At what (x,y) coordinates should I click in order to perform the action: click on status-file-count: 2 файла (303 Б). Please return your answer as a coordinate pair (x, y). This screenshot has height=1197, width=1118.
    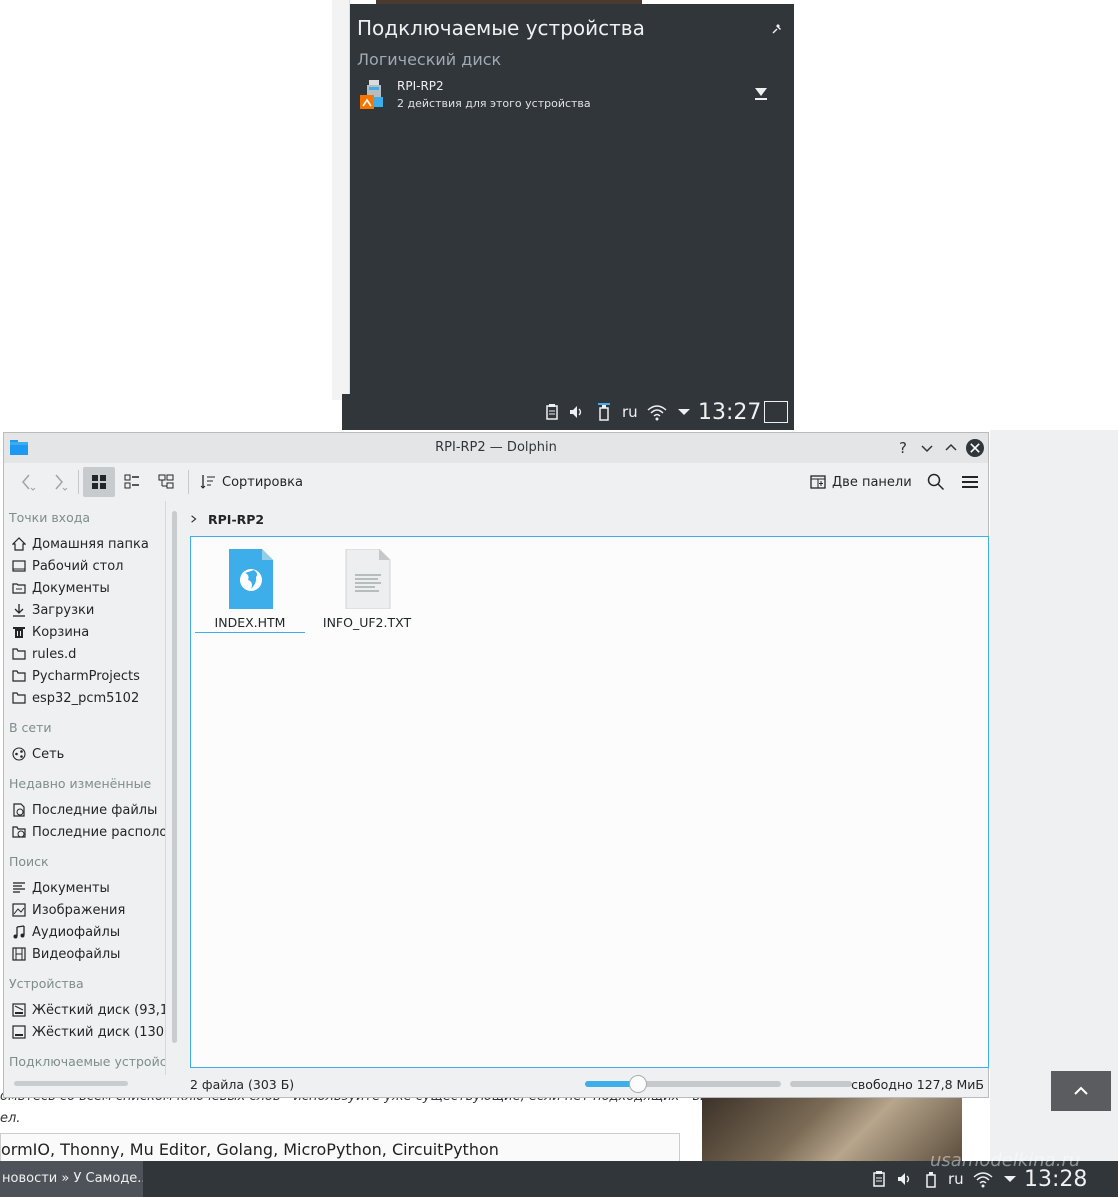
    Looking at the image, I should click on (242, 1084).